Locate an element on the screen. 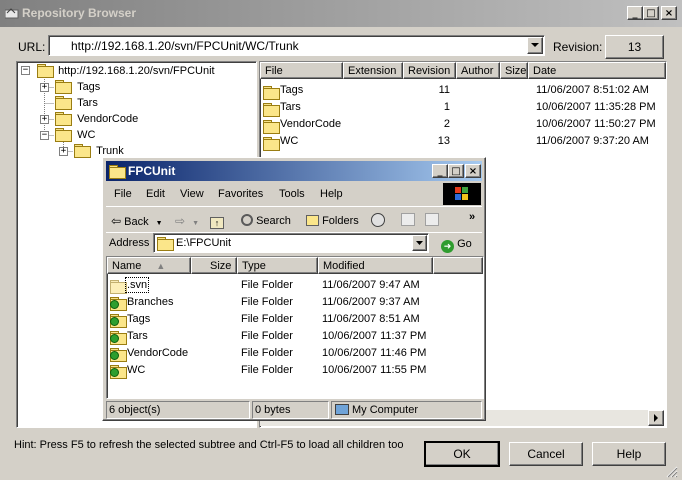 The image size is (682, 480). ok-button: OK is located at coordinates (462, 454).